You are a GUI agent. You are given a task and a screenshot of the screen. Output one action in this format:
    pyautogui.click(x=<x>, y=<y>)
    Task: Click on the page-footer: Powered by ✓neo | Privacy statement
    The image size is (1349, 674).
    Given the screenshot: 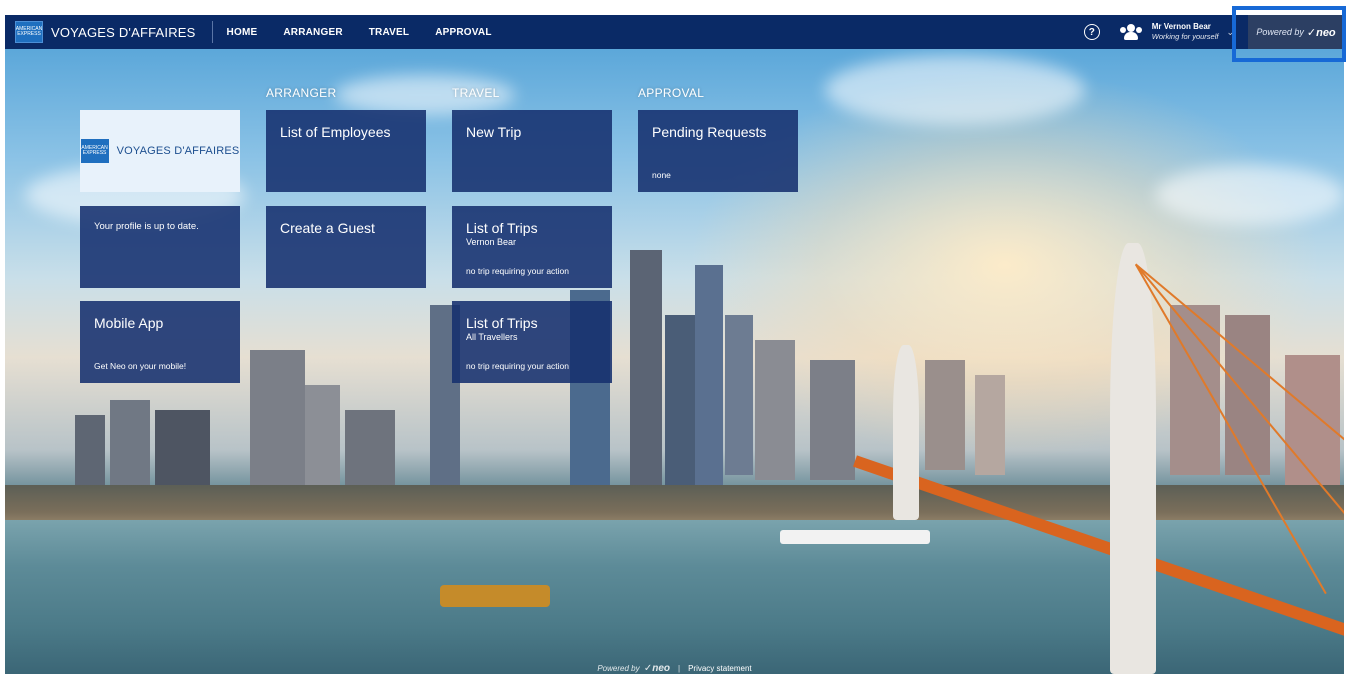 What is the action you would take?
    pyautogui.click(x=674, y=668)
    